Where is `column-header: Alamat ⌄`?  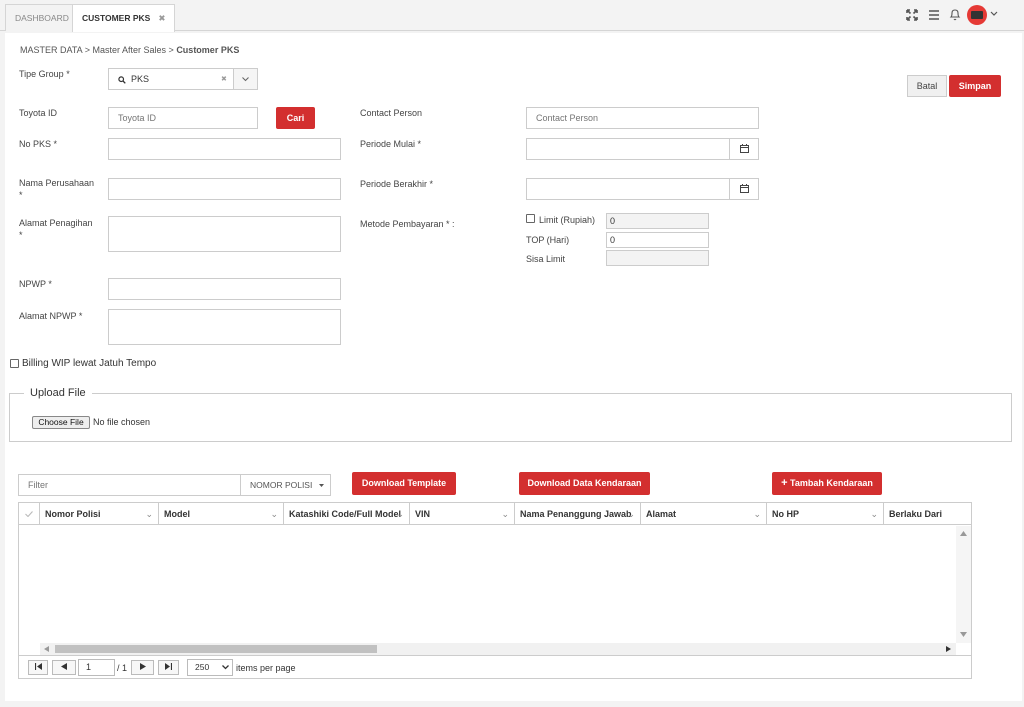 column-header: Alamat ⌄ is located at coordinates (704, 514).